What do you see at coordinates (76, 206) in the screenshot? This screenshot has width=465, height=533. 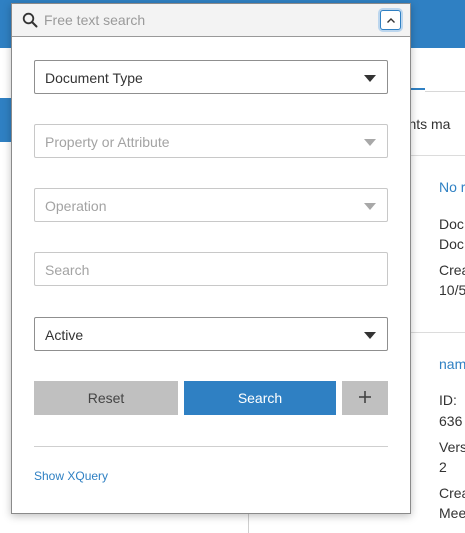 I see `operation-label: Operation` at bounding box center [76, 206].